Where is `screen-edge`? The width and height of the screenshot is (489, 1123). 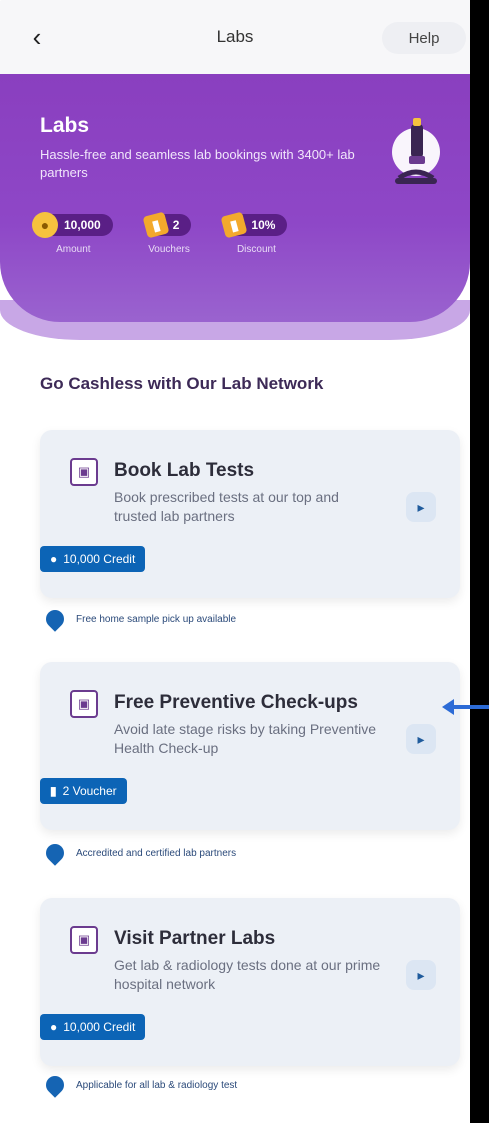
screen-edge is located at coordinates (479, 561).